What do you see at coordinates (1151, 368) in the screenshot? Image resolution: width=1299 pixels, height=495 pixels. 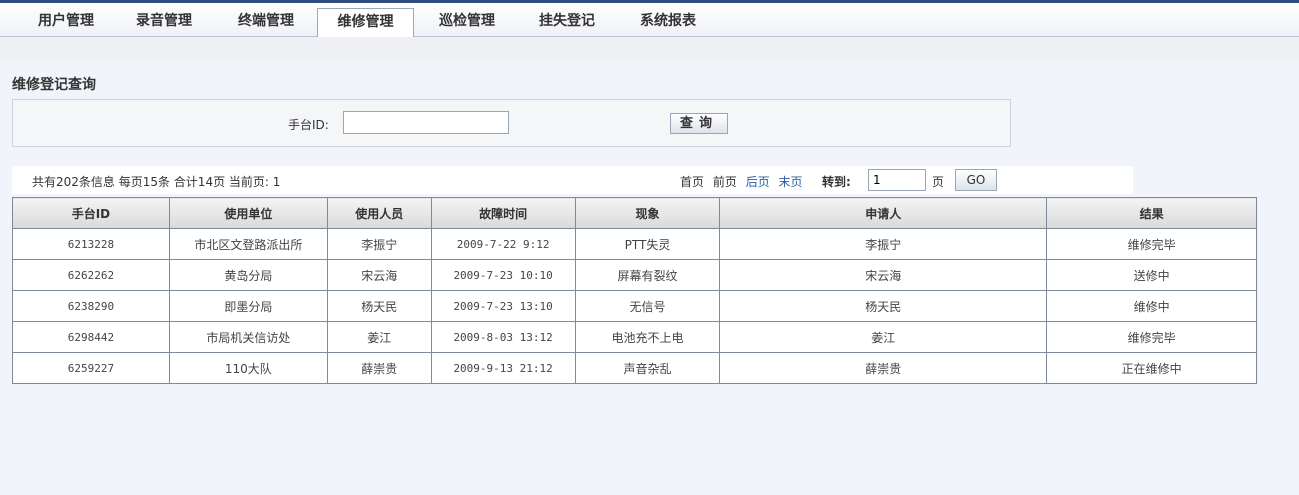 I see `result-cell: 正在维修中` at bounding box center [1151, 368].